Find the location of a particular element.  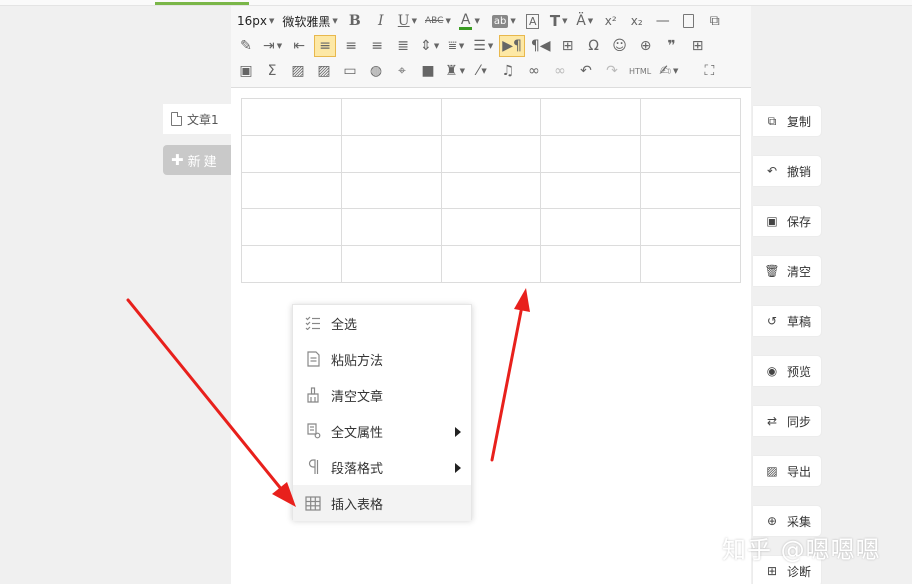

video-button: ■ is located at coordinates (428, 71).